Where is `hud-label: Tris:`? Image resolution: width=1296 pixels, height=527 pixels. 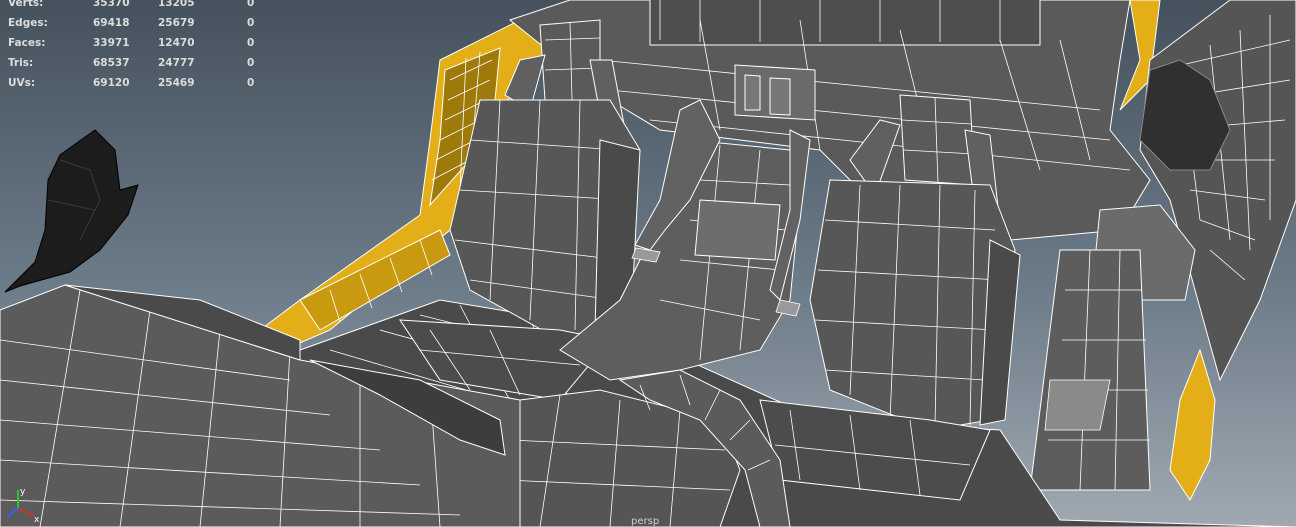 hud-label: Tris: is located at coordinates (21, 63).